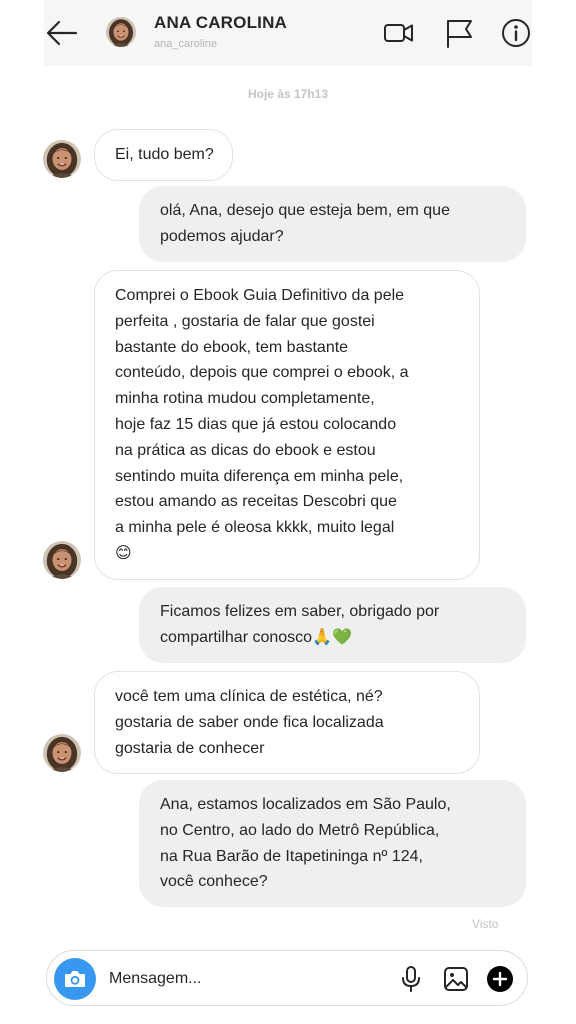  What do you see at coordinates (288, 94) in the screenshot?
I see `conversation-timestamp: Hoje às 17h13` at bounding box center [288, 94].